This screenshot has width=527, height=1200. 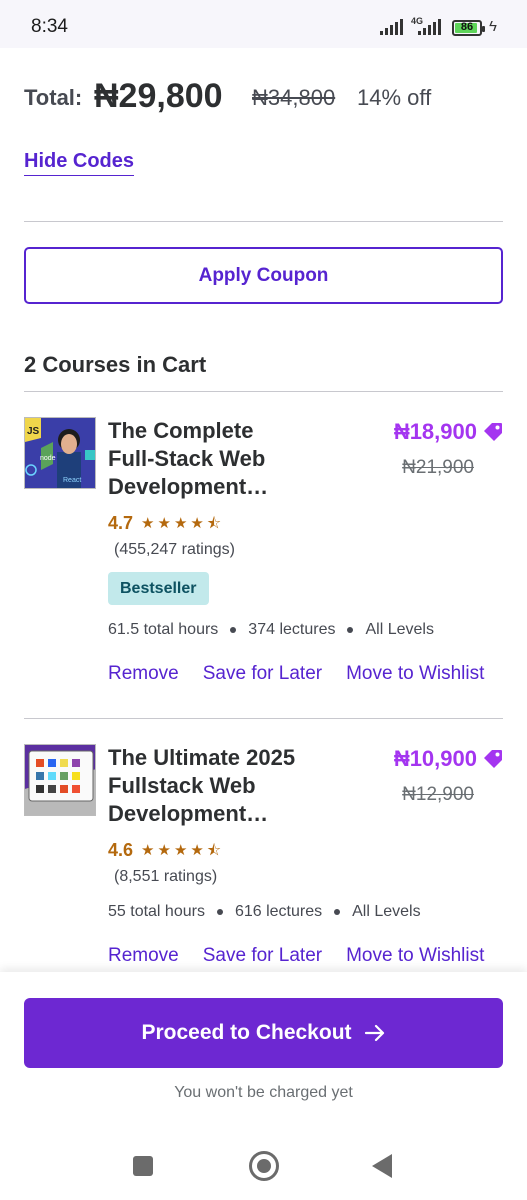 What do you see at coordinates (438, 467) in the screenshot?
I see `course-original-price: ₦21,900` at bounding box center [438, 467].